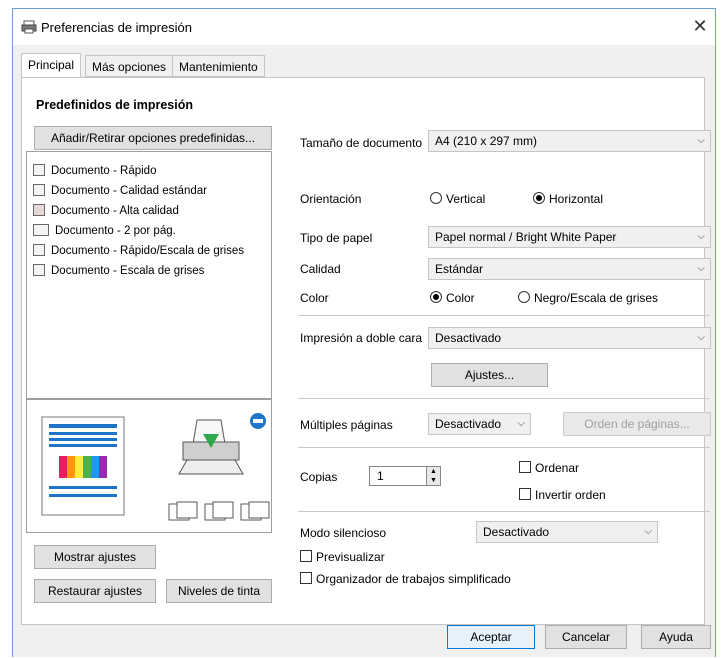  What do you see at coordinates (361, 338) in the screenshot?
I see `duplex-label: Impresión a doble cara` at bounding box center [361, 338].